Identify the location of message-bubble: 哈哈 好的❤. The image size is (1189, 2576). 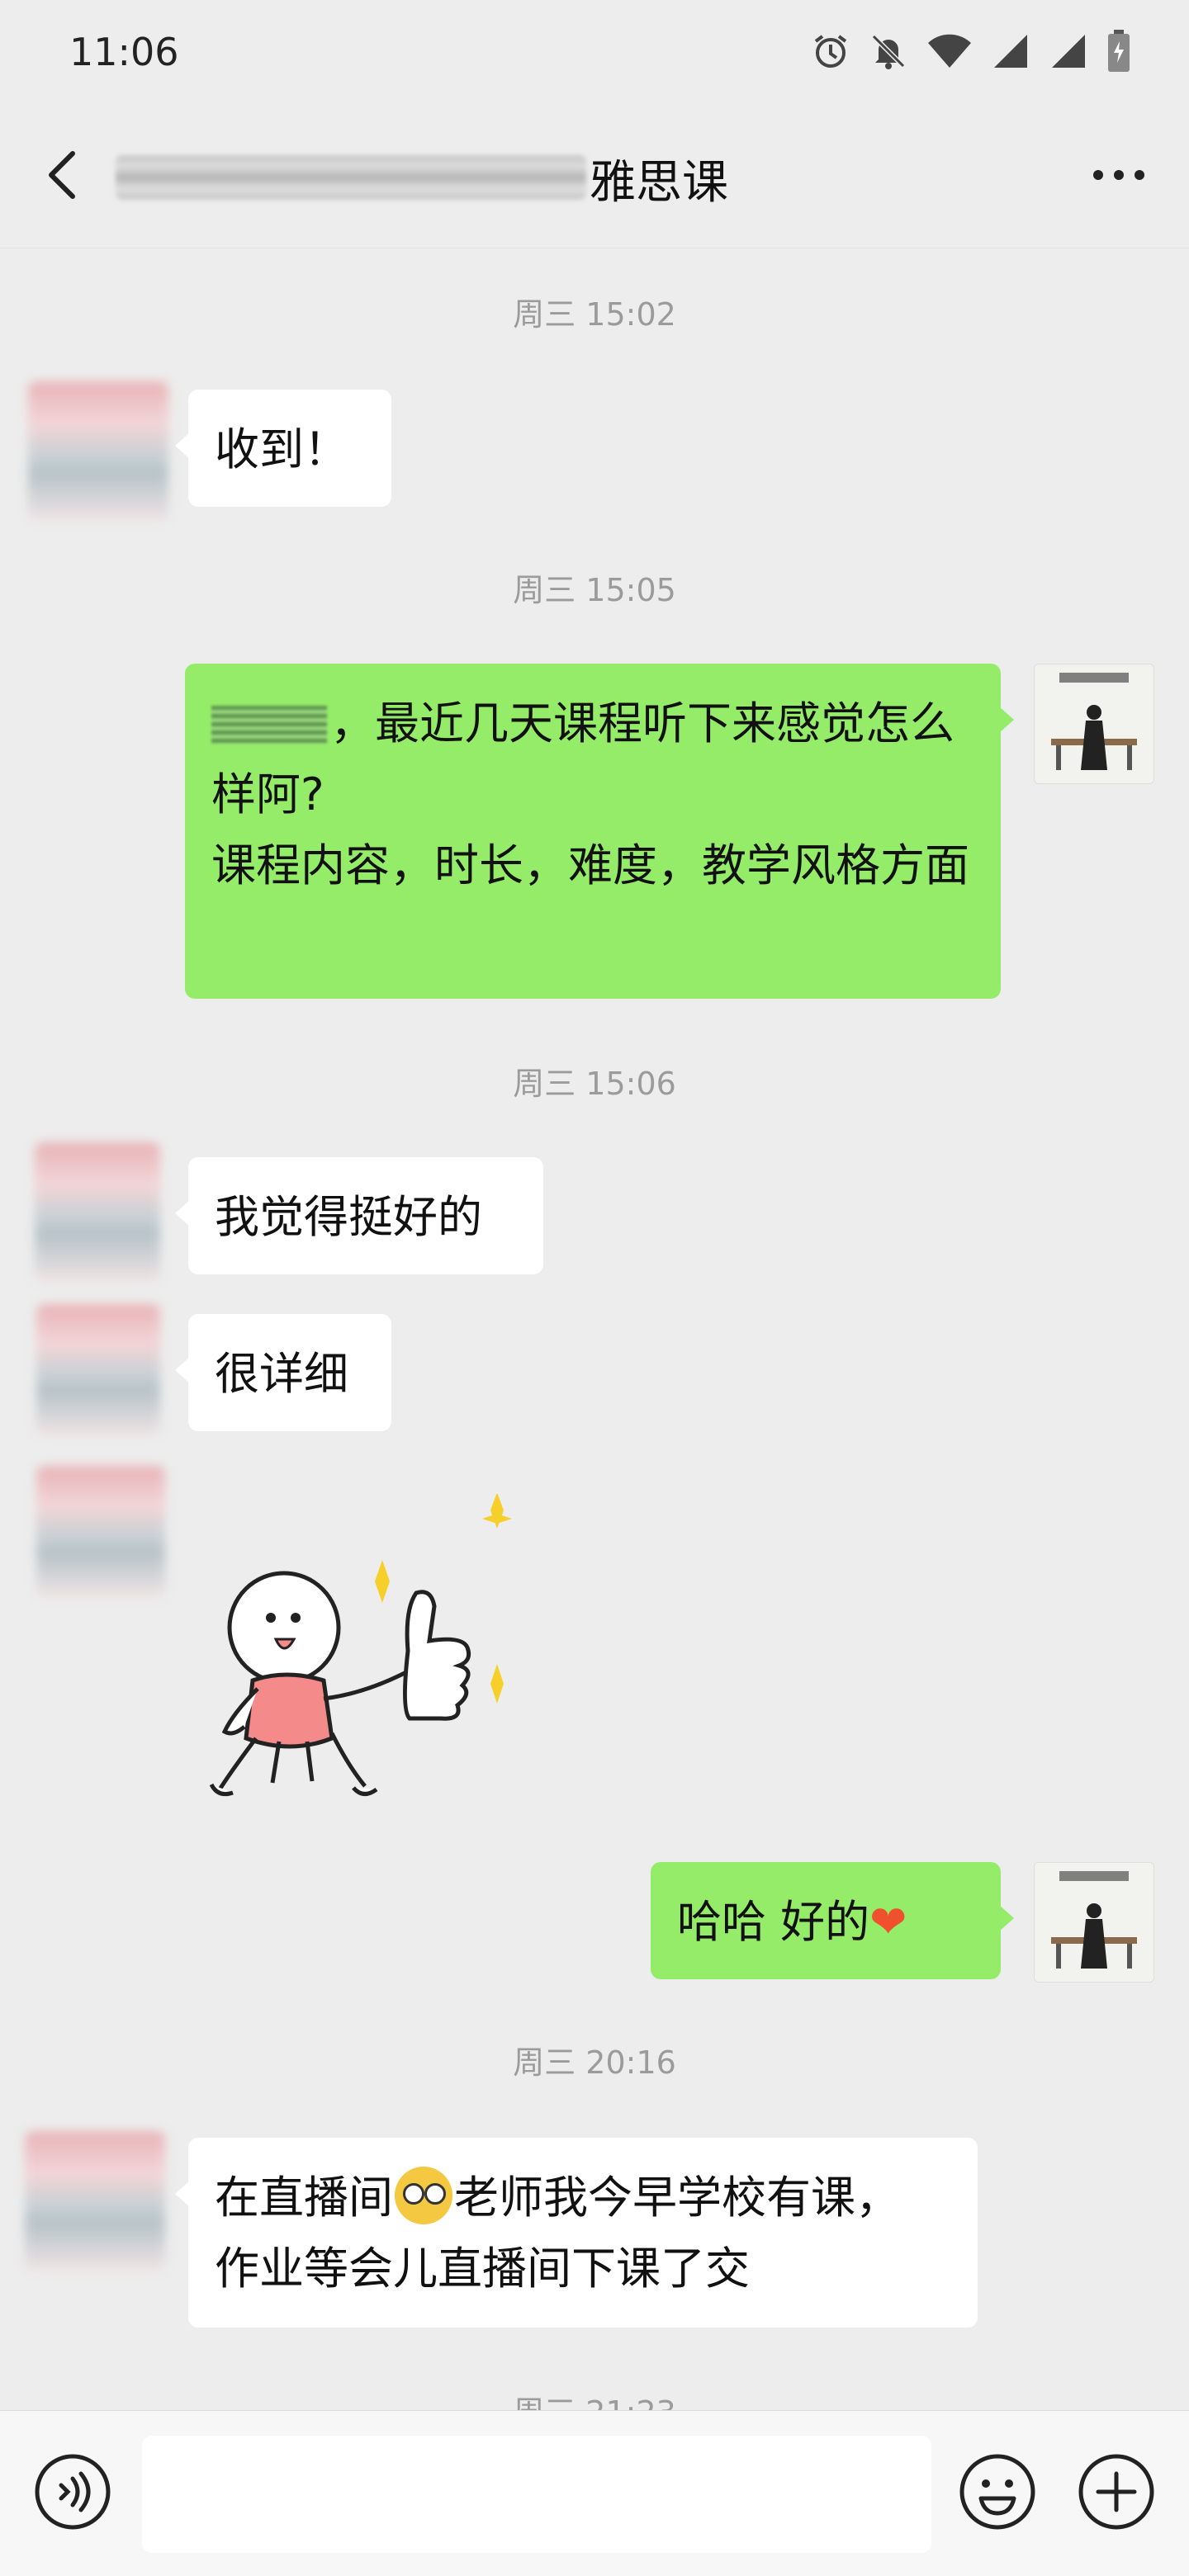
(832, 1920).